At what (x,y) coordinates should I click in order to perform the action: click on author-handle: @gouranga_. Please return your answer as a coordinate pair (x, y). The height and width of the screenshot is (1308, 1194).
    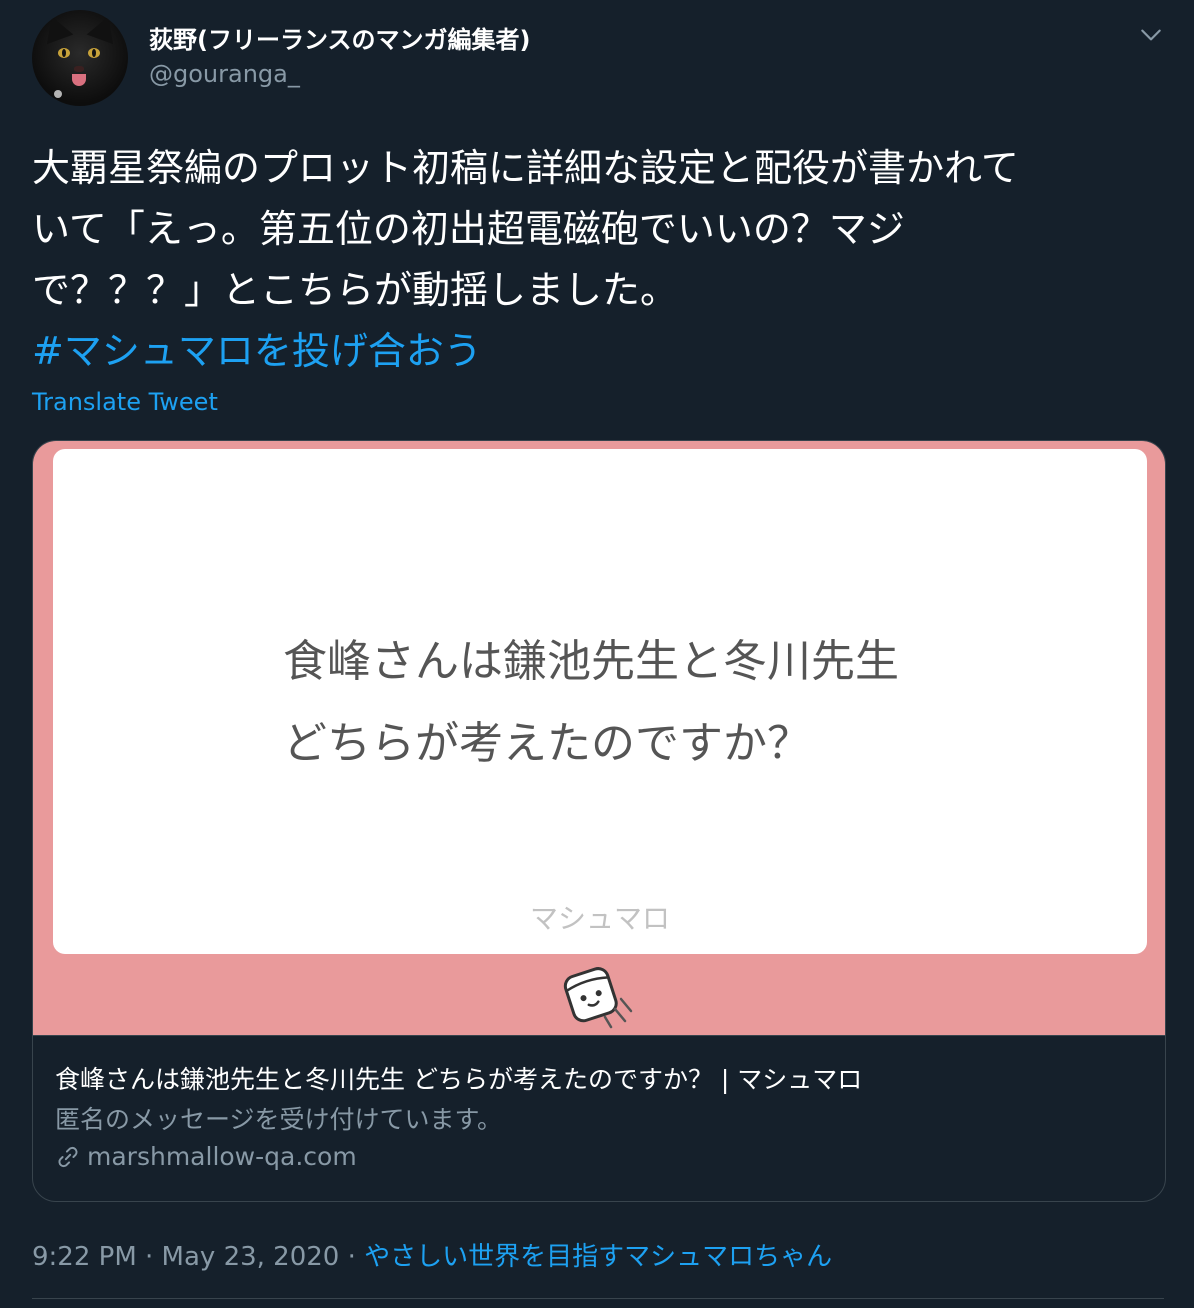
    Looking at the image, I should click on (224, 74).